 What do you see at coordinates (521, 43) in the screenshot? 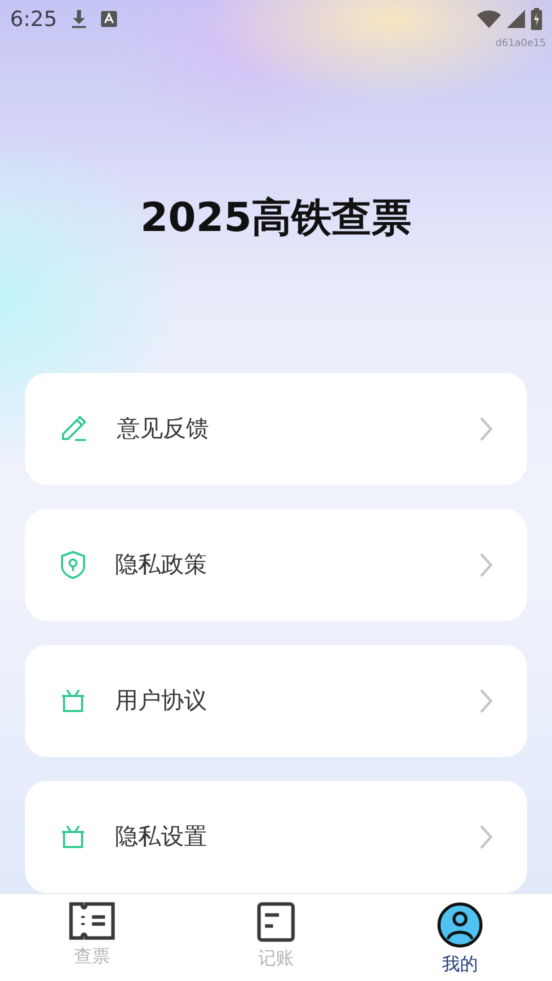
I see `build-tag: d61a0e15` at bounding box center [521, 43].